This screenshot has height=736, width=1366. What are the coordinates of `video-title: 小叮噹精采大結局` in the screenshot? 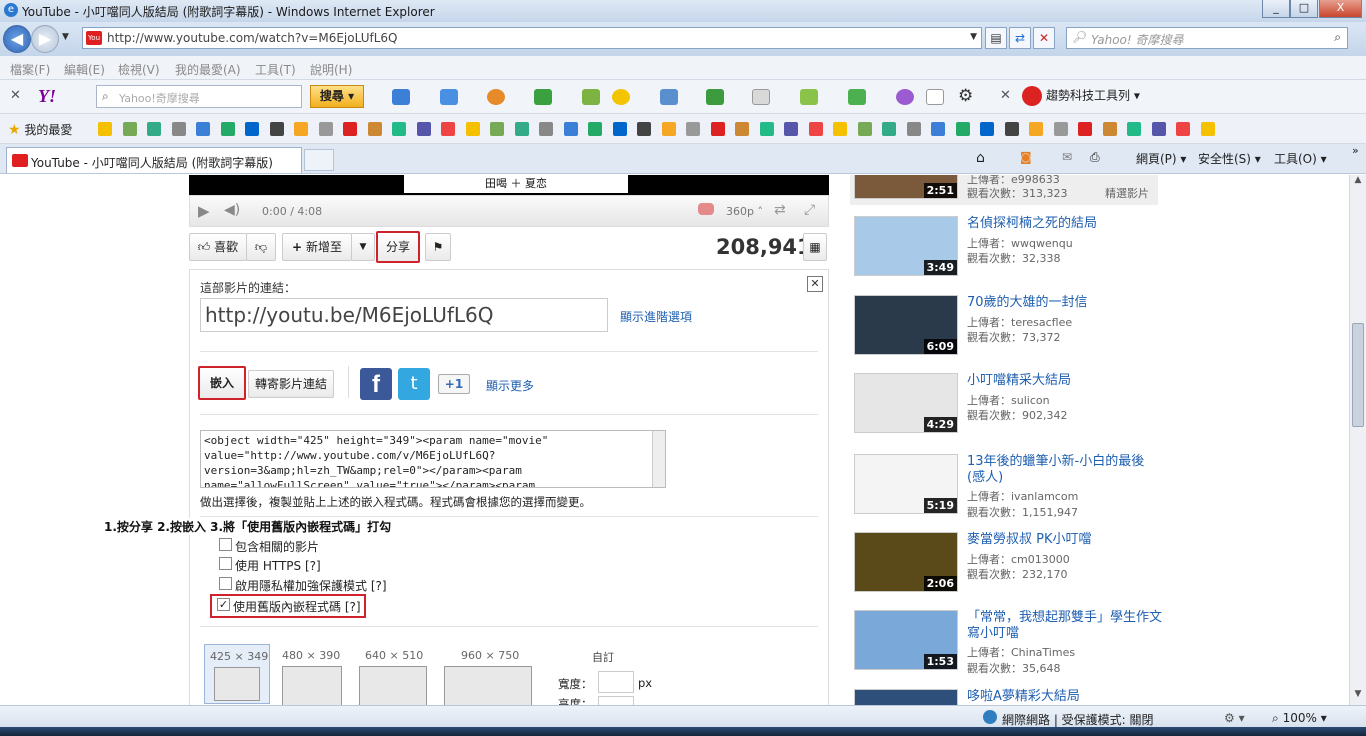 It's located at (1064, 381).